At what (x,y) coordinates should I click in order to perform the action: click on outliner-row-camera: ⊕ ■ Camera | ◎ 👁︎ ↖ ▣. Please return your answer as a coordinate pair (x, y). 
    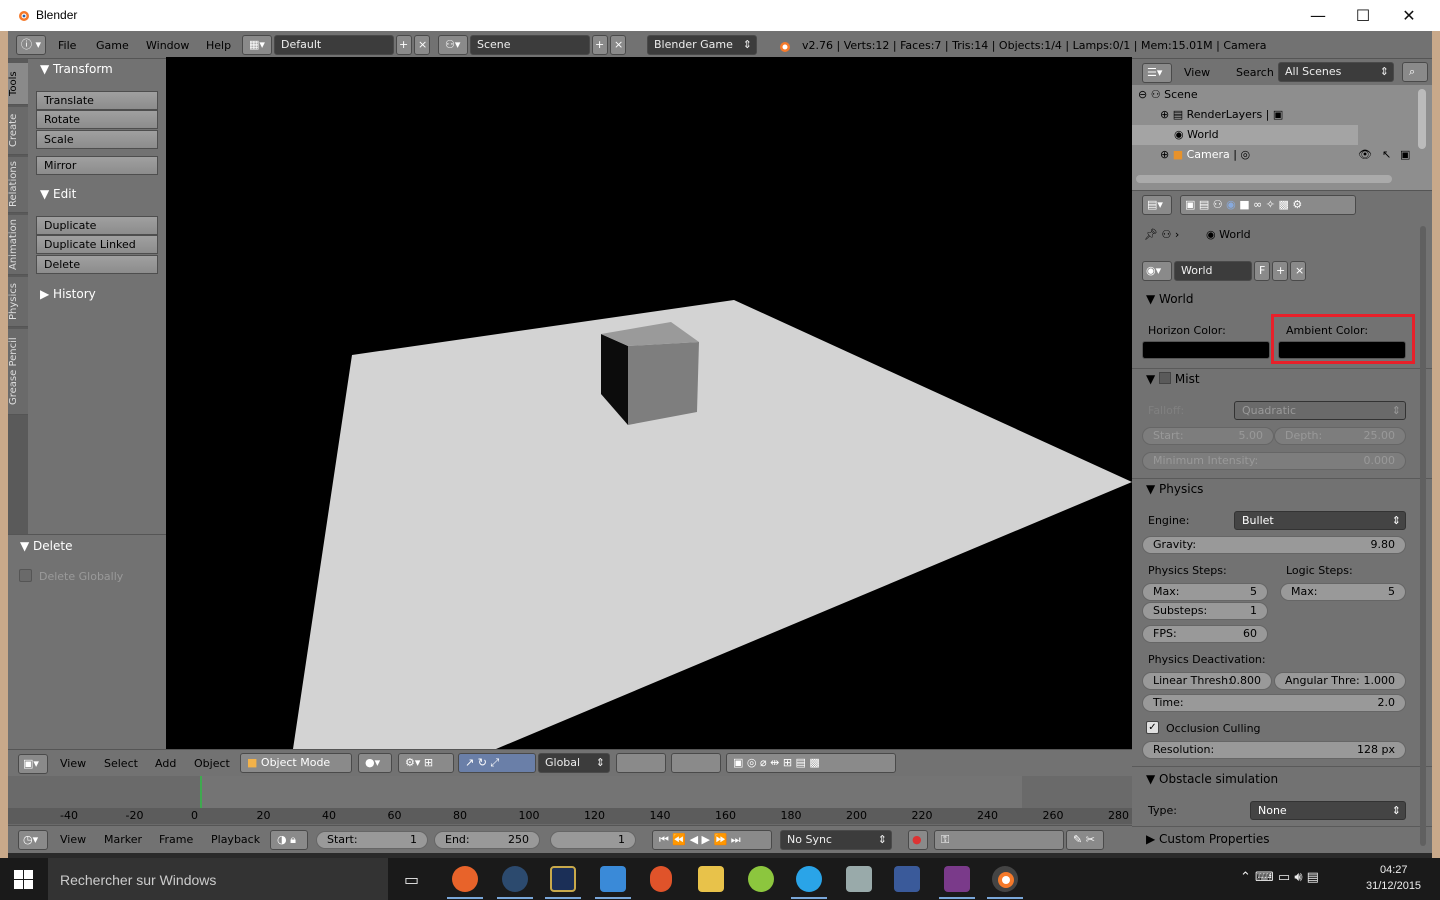
    Looking at the image, I should click on (1273, 155).